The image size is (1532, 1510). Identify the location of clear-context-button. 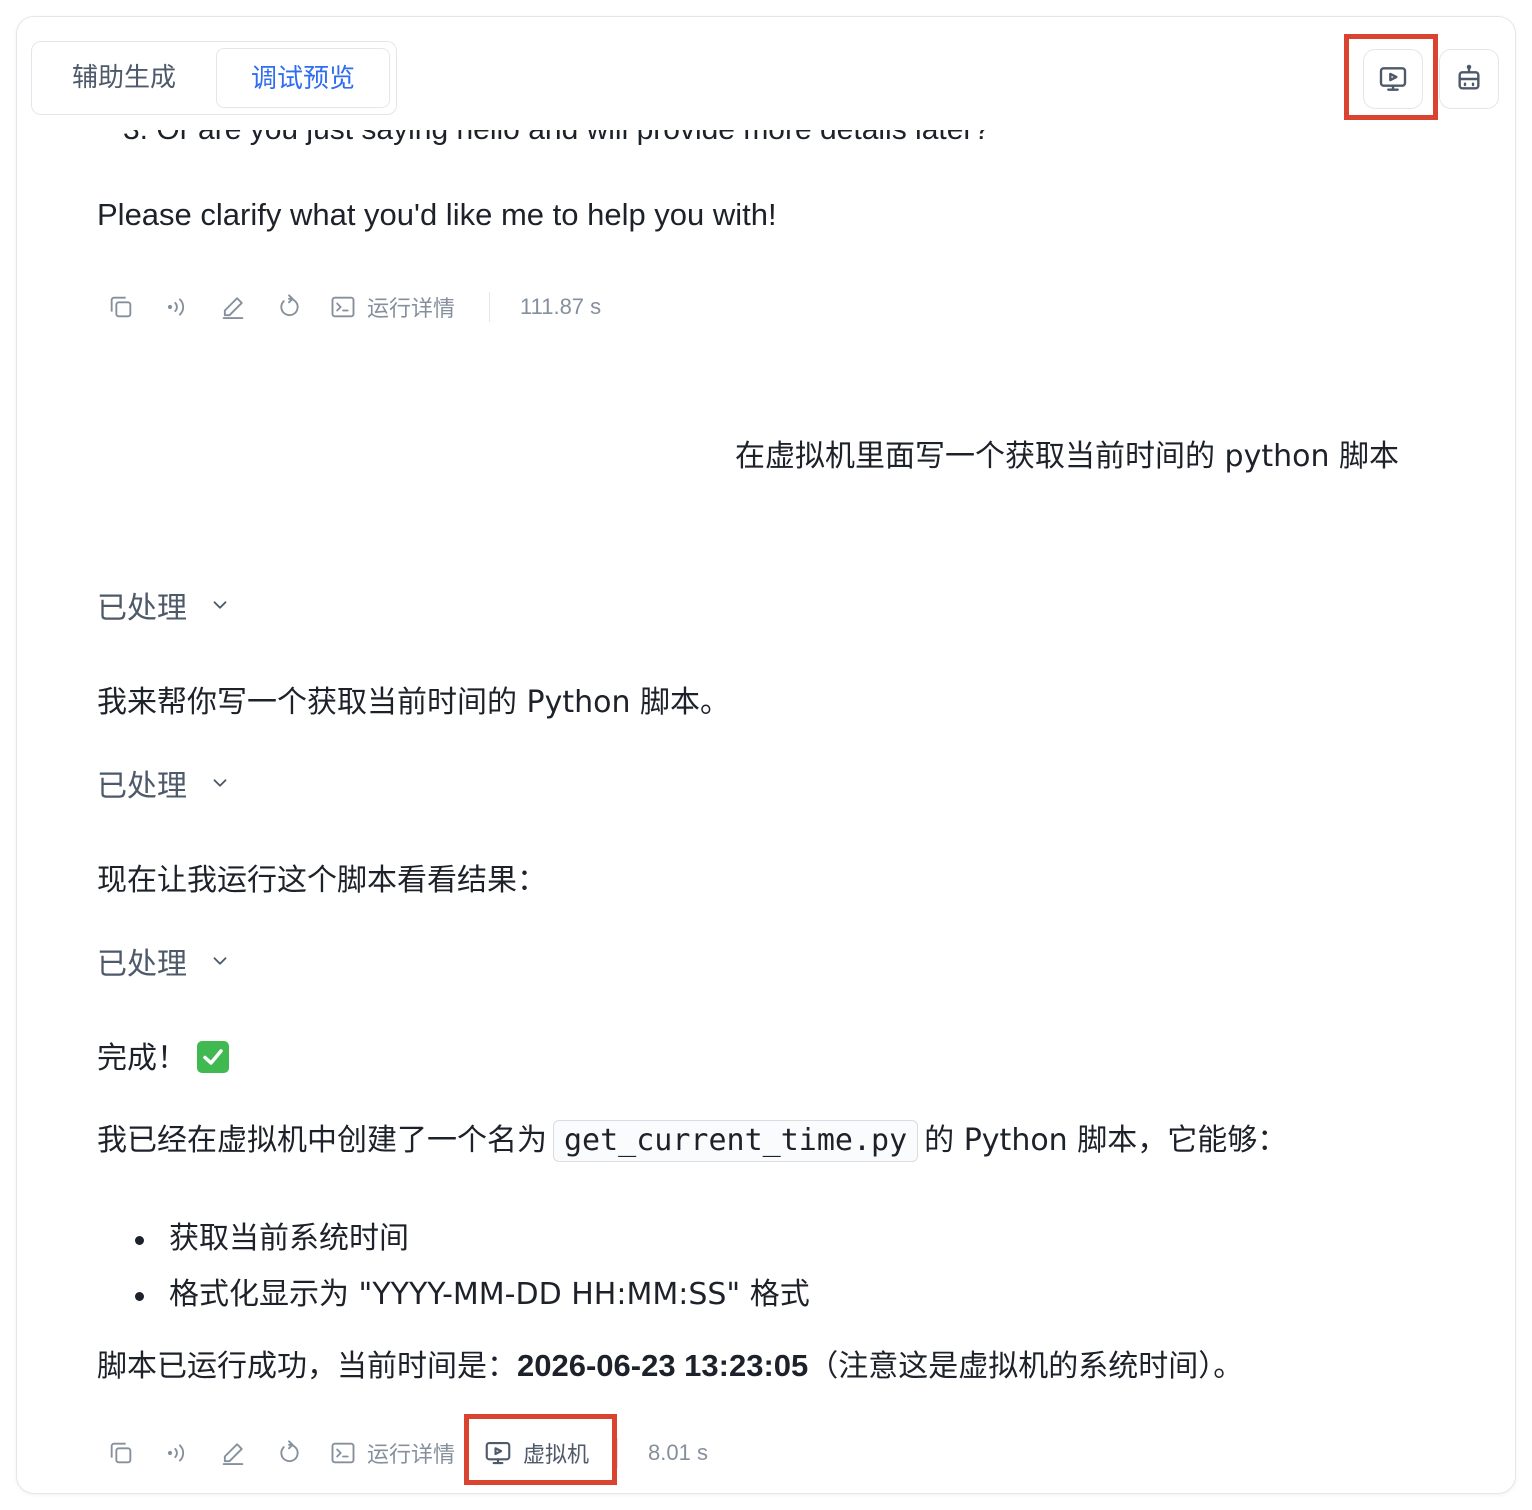
(1469, 79).